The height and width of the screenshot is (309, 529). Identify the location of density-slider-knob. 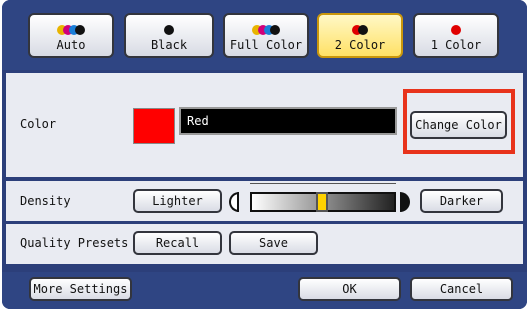
(322, 202).